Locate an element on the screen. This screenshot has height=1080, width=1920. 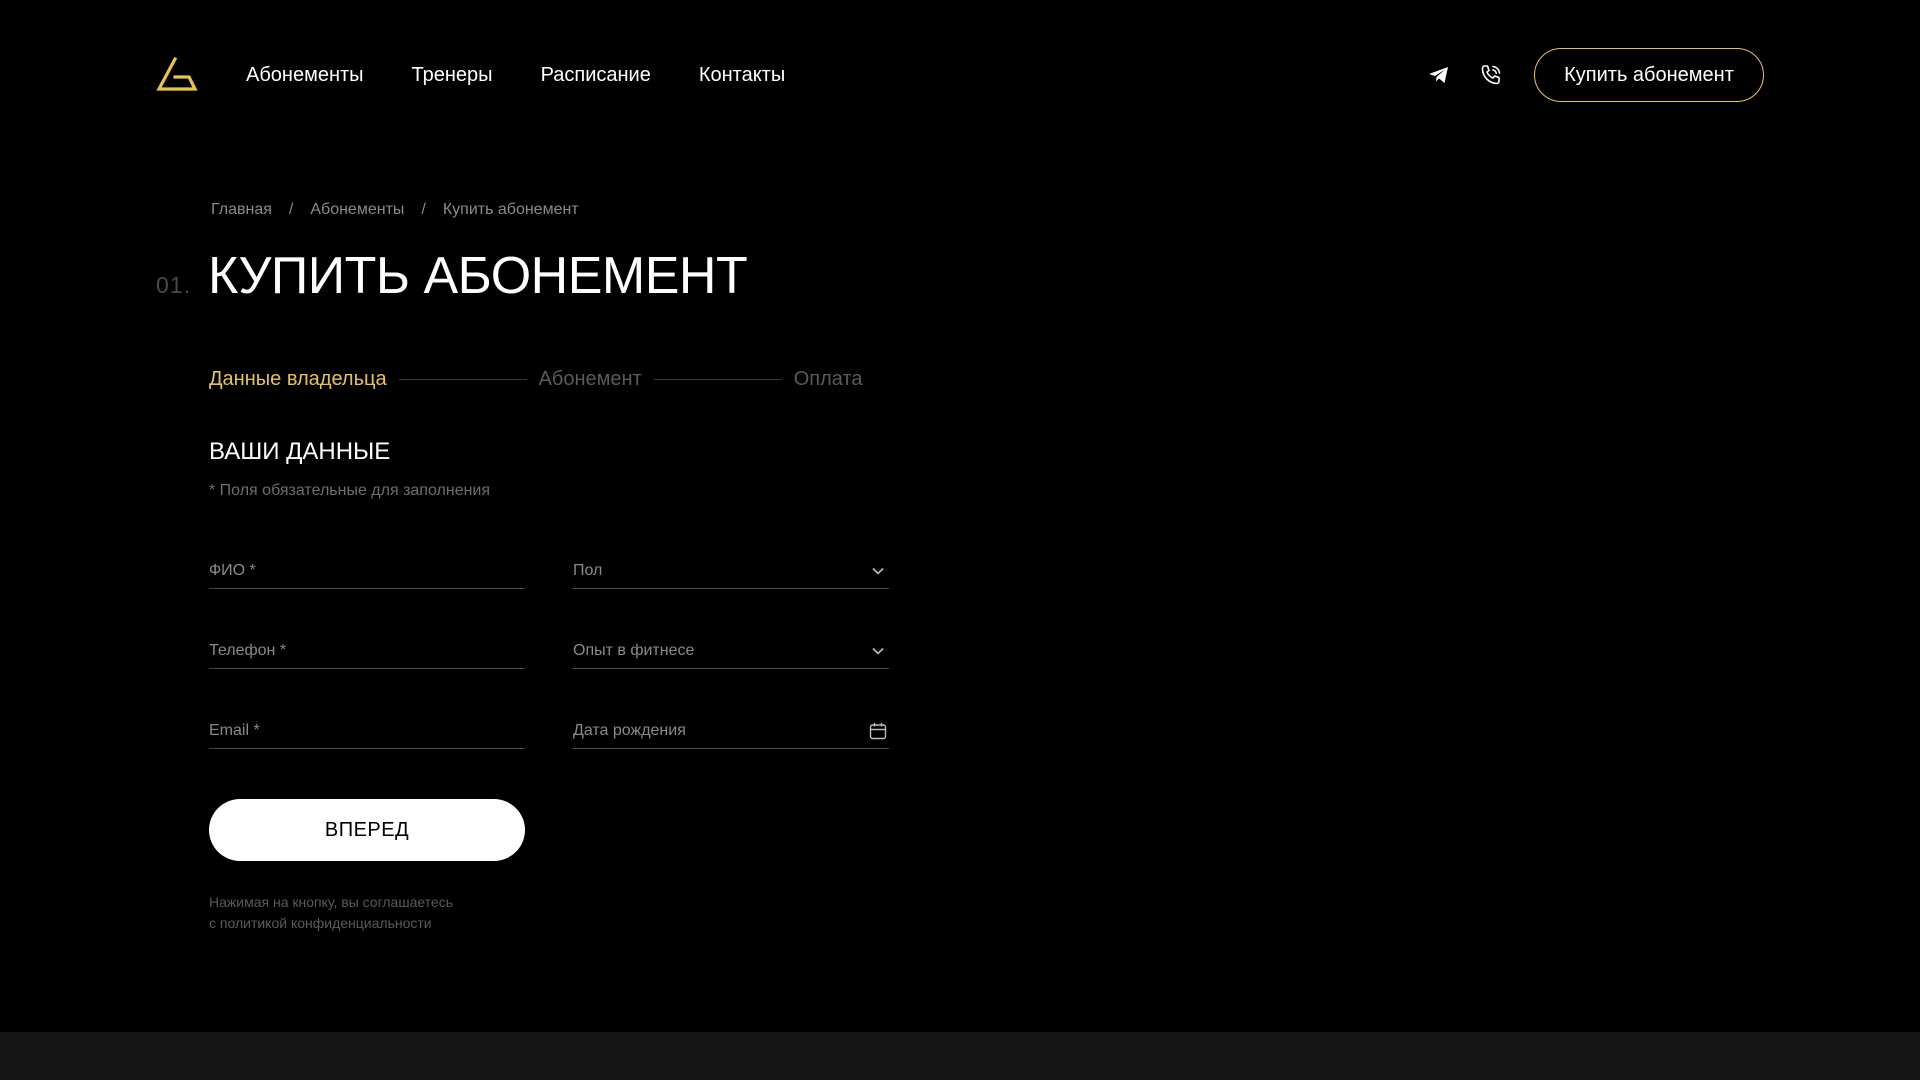
nav-item-schedule: Расписание is located at coordinates (596, 75).